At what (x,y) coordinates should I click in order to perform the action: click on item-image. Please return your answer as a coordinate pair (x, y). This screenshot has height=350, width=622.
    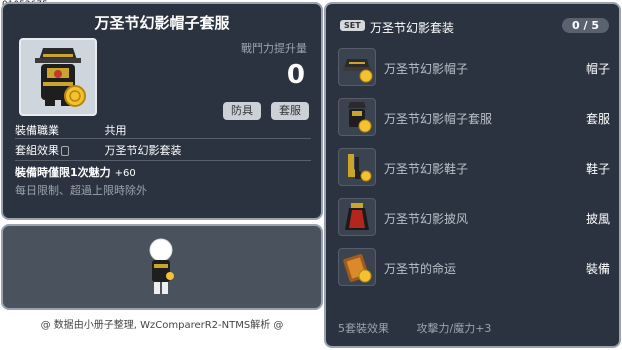
    Looking at the image, I should click on (58, 77).